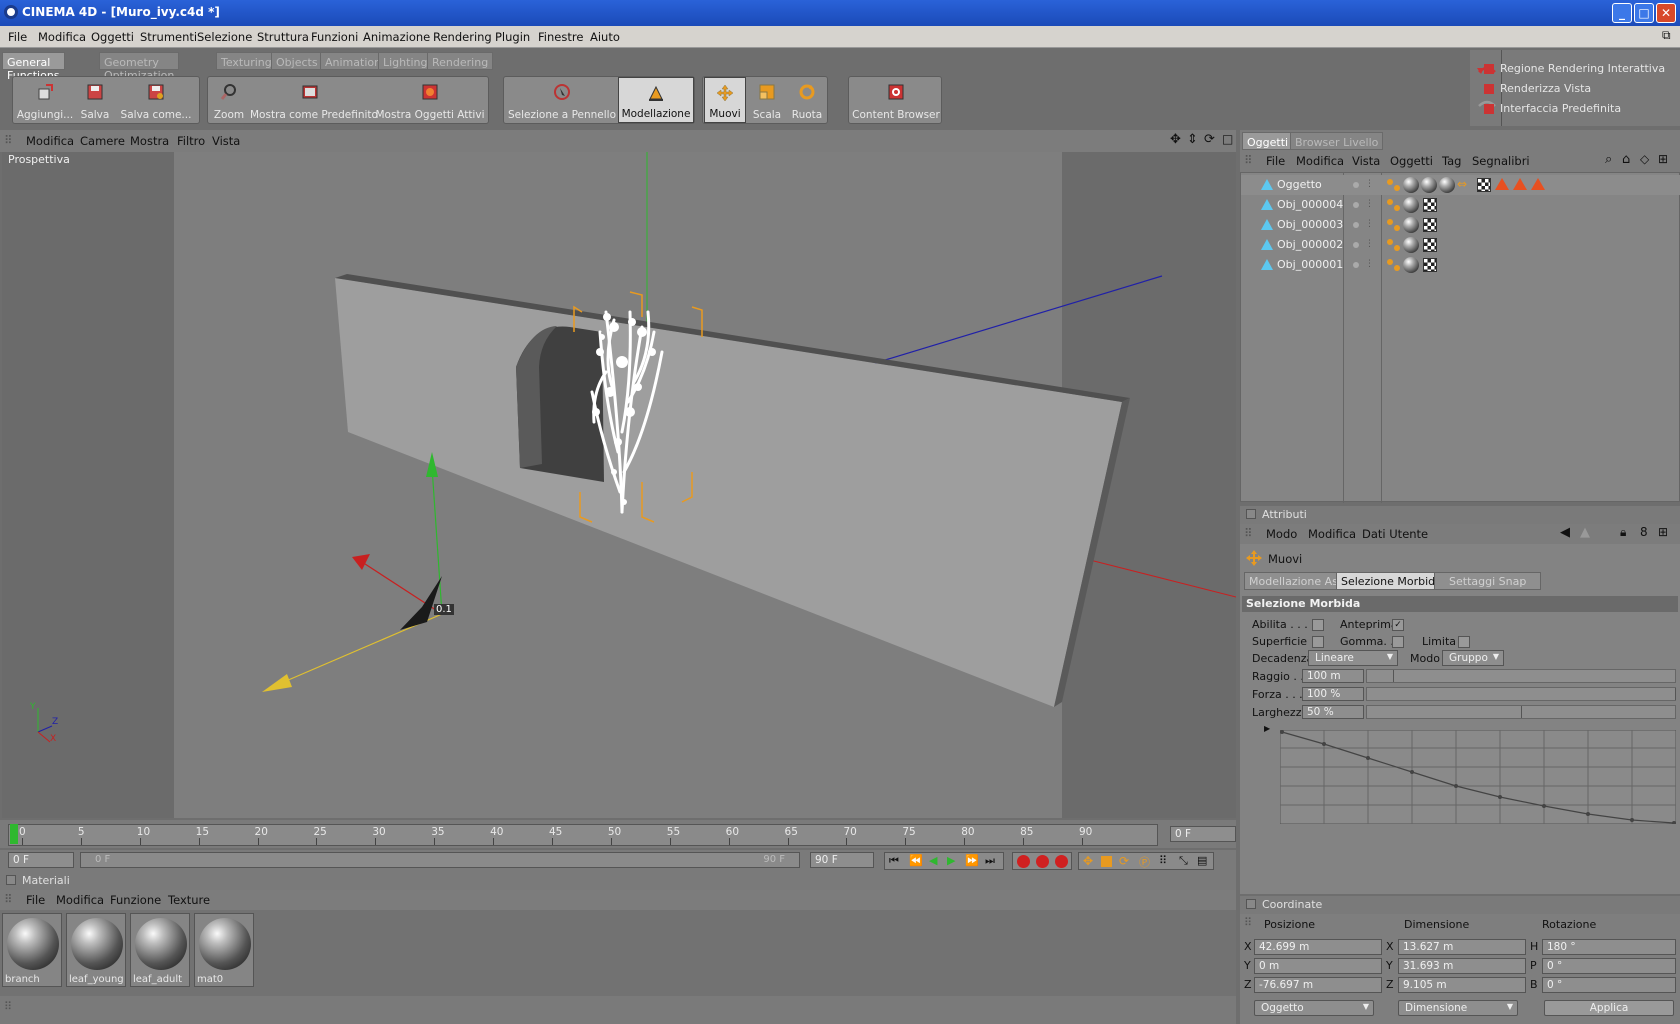  What do you see at coordinates (1209, 139) in the screenshot?
I see `orbit-view-icon: ⟳` at bounding box center [1209, 139].